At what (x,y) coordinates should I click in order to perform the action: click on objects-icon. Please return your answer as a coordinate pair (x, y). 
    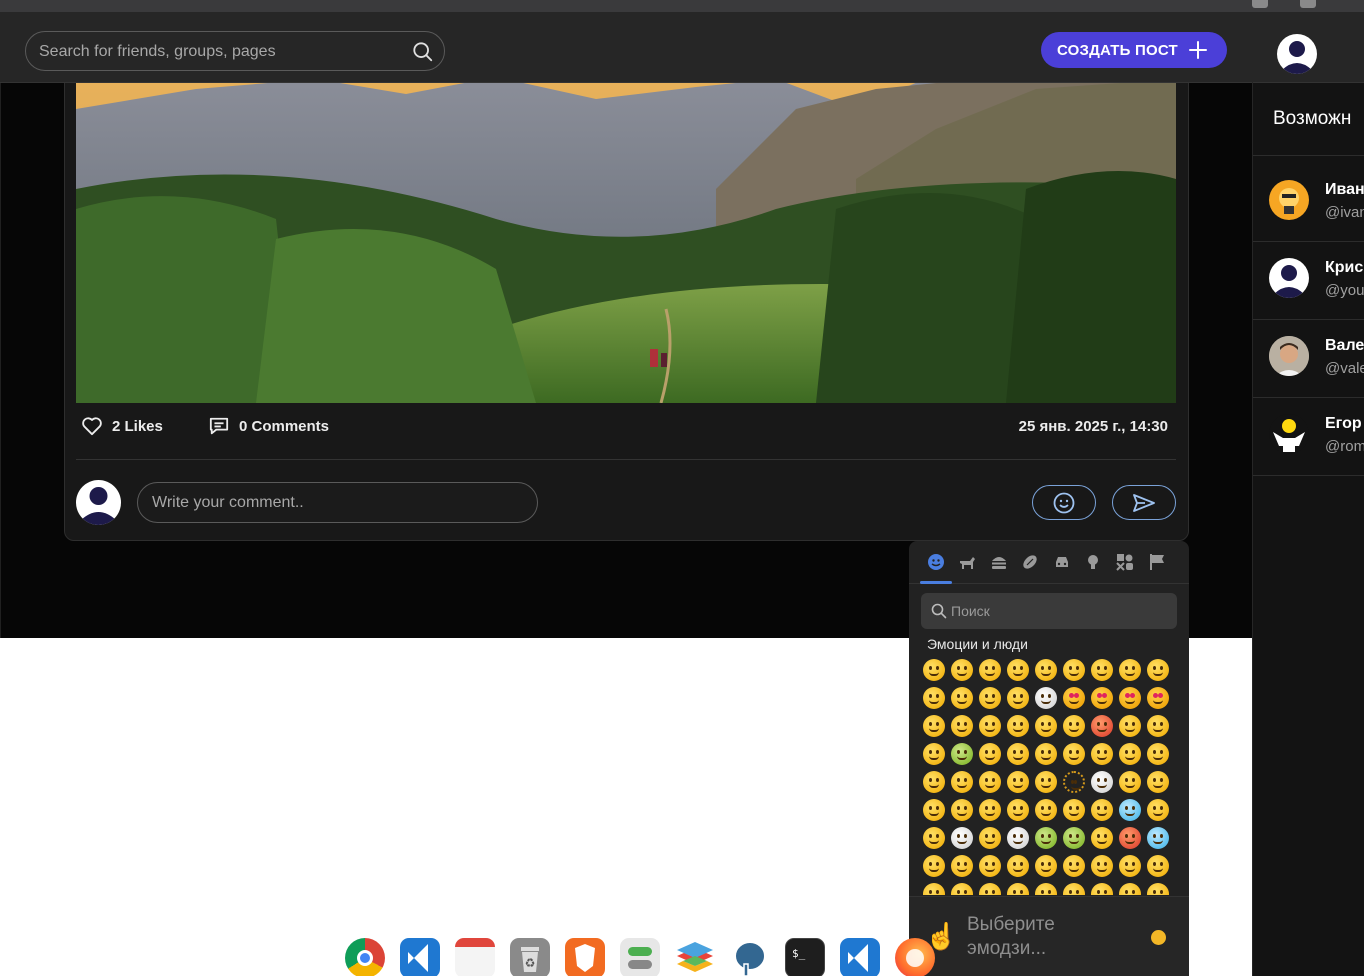
    Looking at the image, I should click on (1093, 562).